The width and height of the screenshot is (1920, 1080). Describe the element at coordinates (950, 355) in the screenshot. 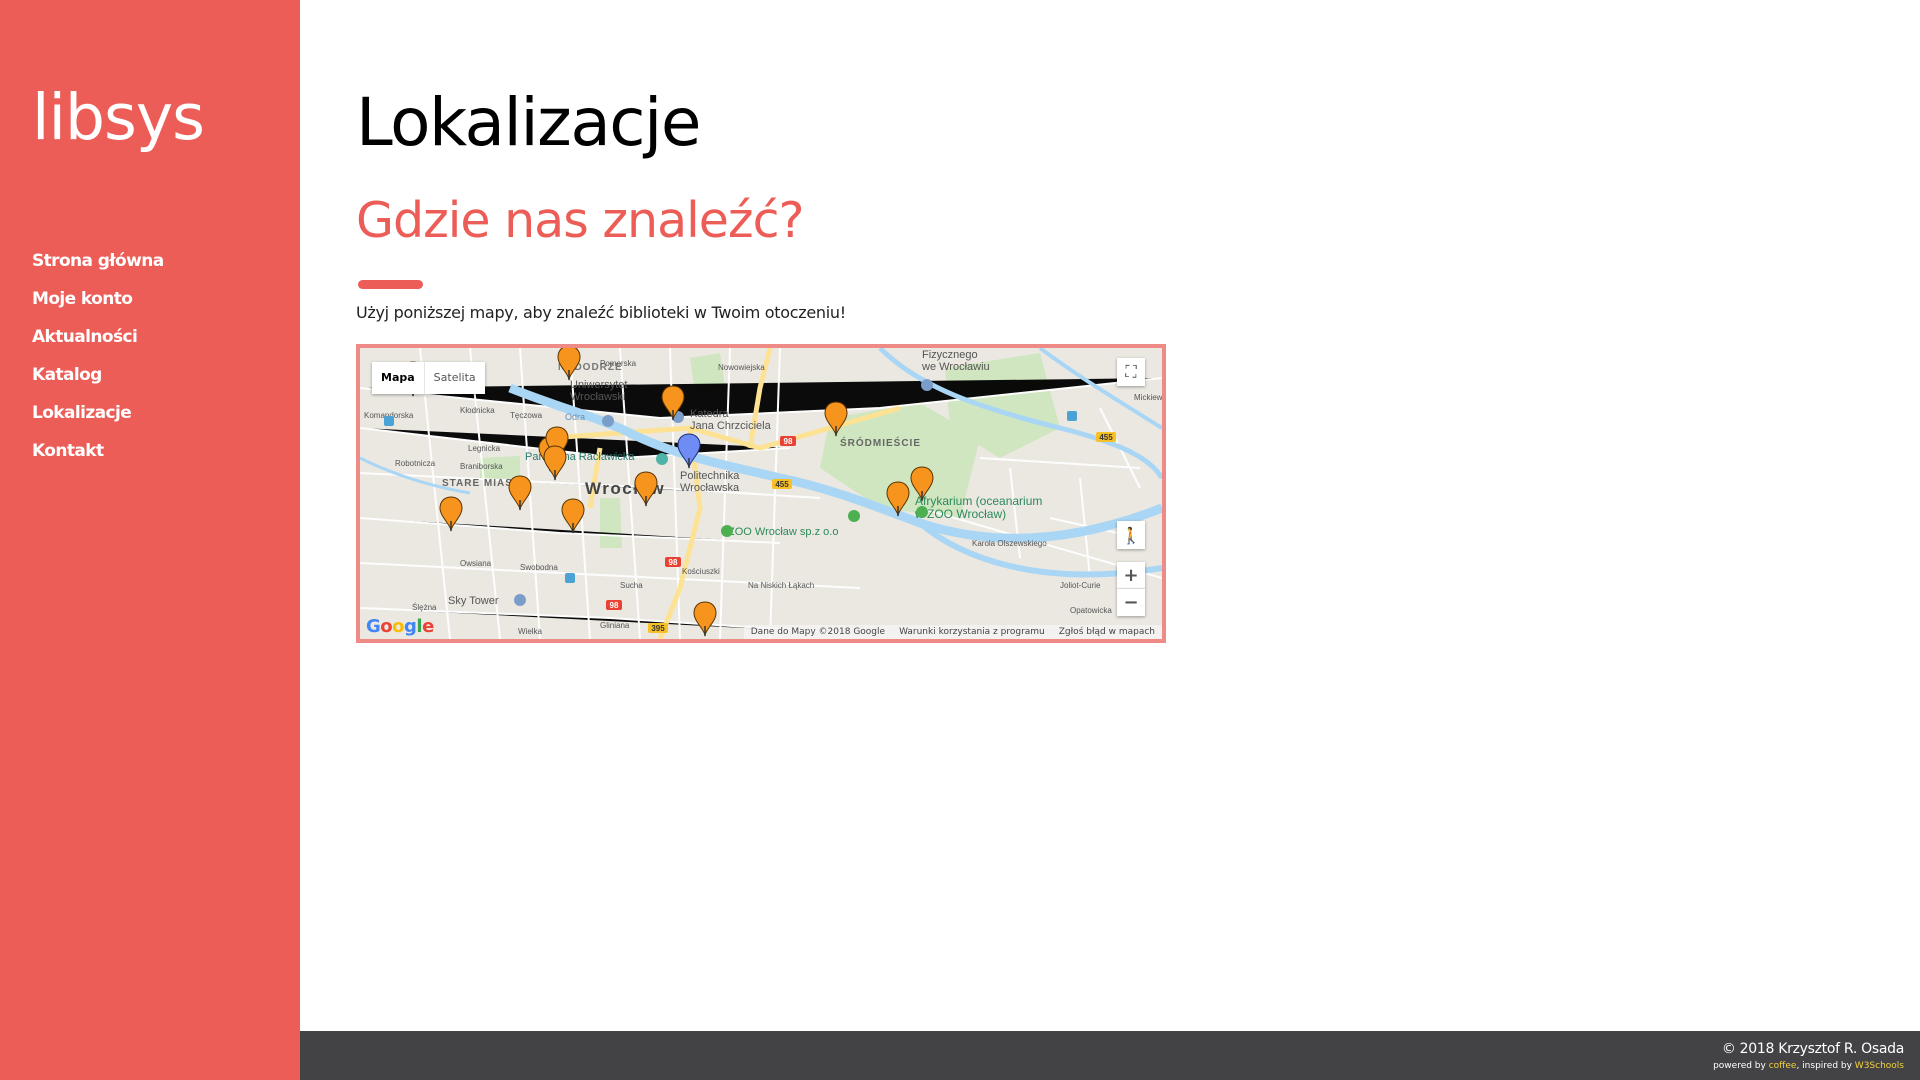

I see `map-label: Fizycznego` at that location.